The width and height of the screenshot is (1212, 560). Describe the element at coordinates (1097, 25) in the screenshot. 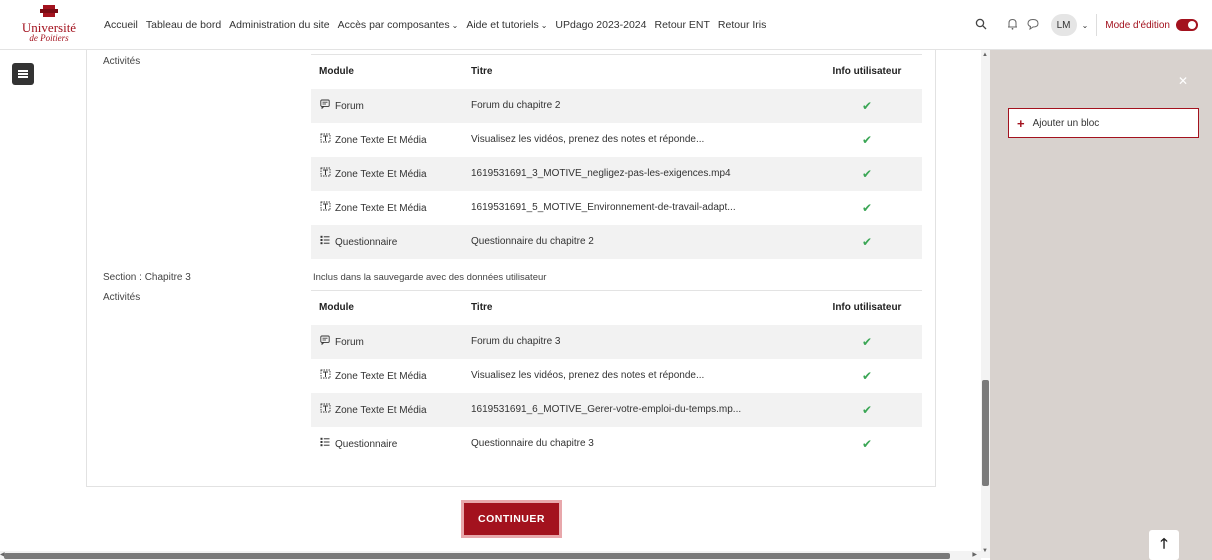

I see `divider` at that location.